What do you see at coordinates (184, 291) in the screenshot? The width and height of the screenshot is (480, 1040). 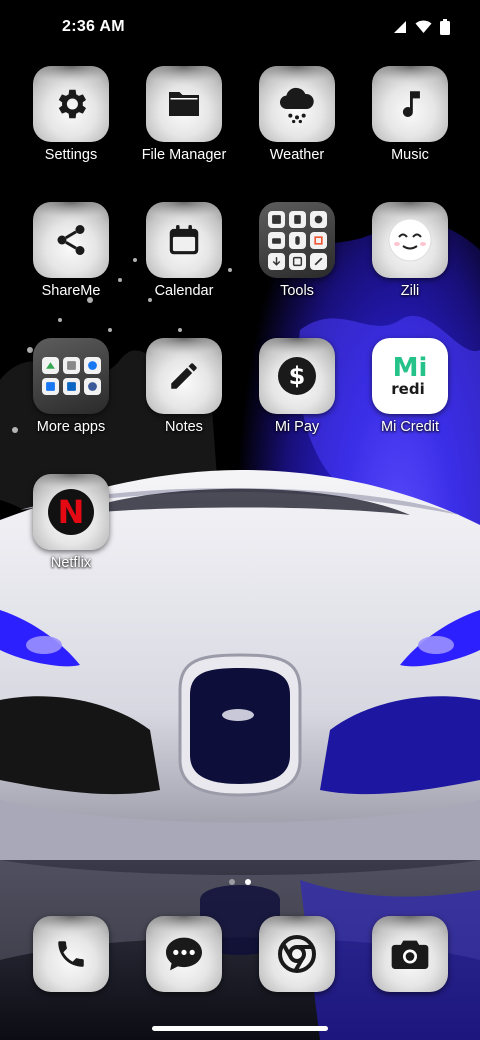 I see `app-label: Calendar` at bounding box center [184, 291].